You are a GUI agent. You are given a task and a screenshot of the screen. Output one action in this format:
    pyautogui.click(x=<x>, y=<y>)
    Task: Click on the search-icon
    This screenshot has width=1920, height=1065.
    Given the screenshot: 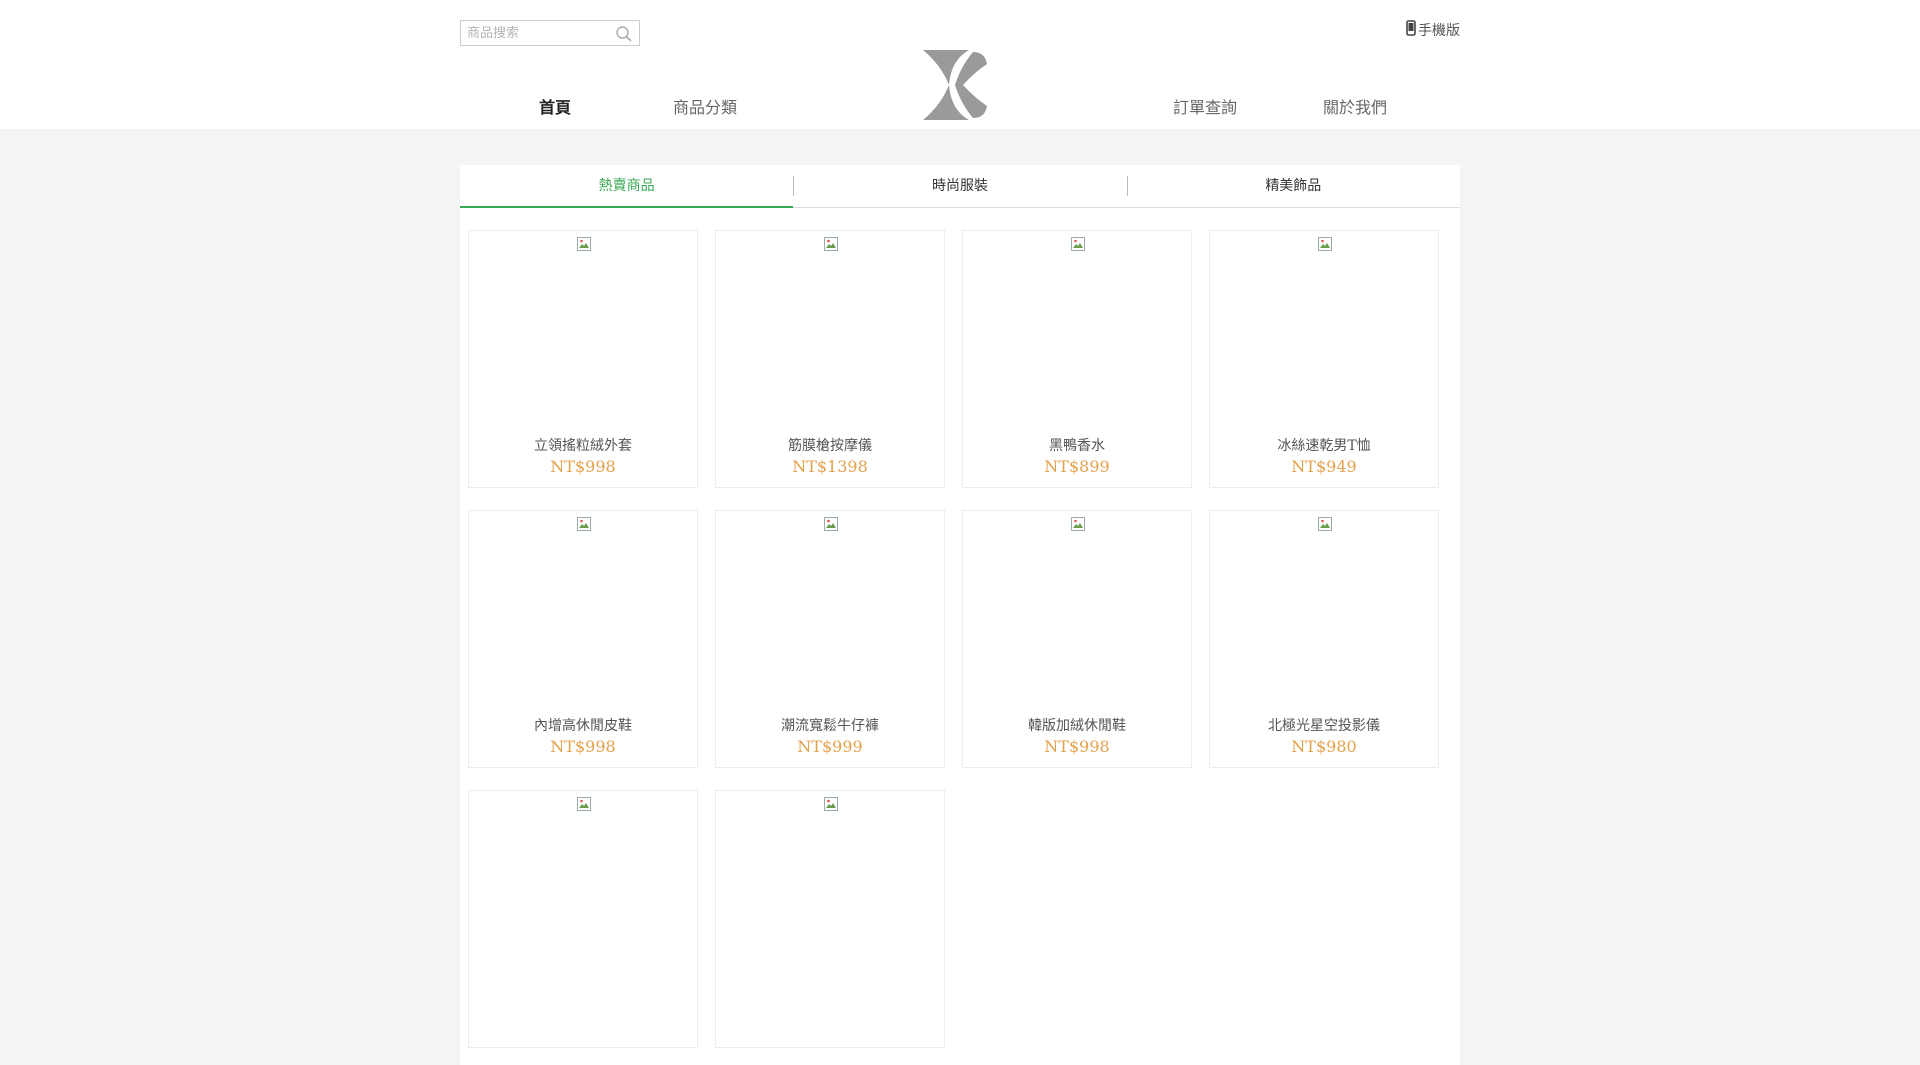 What is the action you would take?
    pyautogui.click(x=624, y=34)
    